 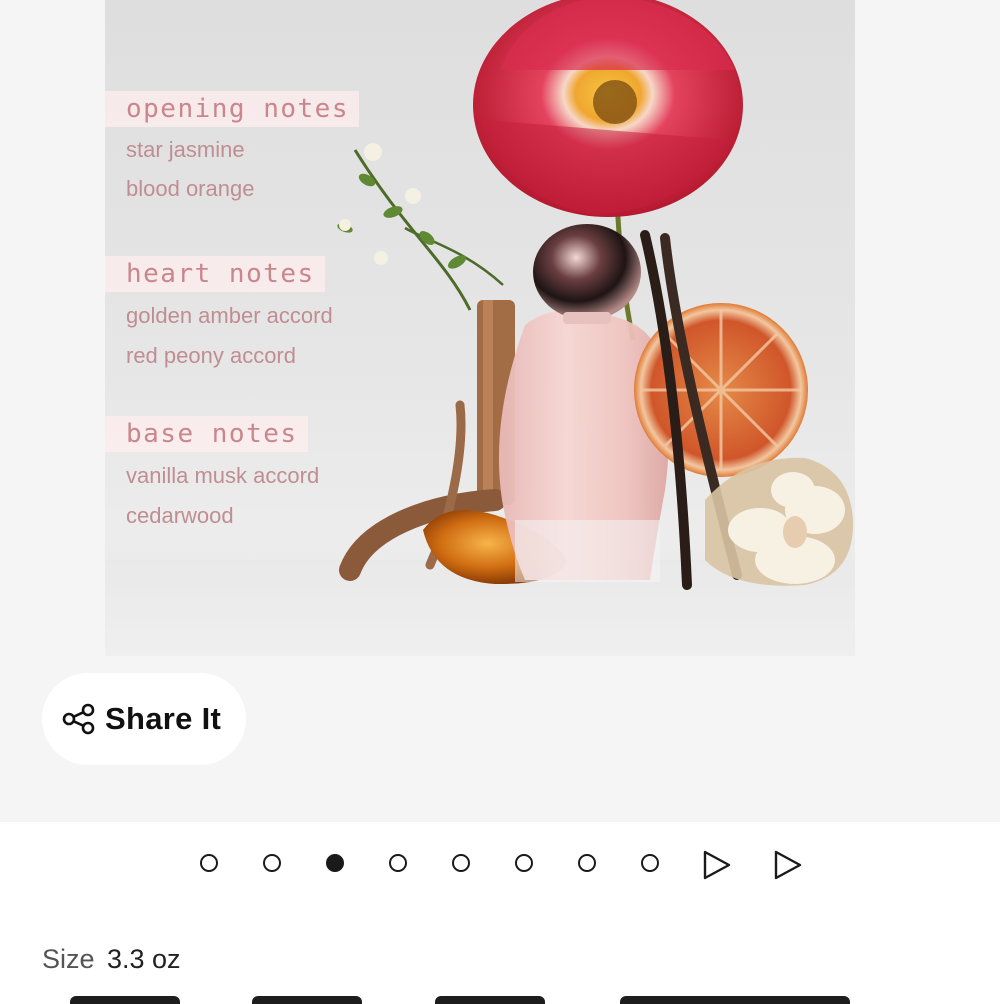 I want to click on heart-notes-heading: heart notes, so click(x=215, y=274).